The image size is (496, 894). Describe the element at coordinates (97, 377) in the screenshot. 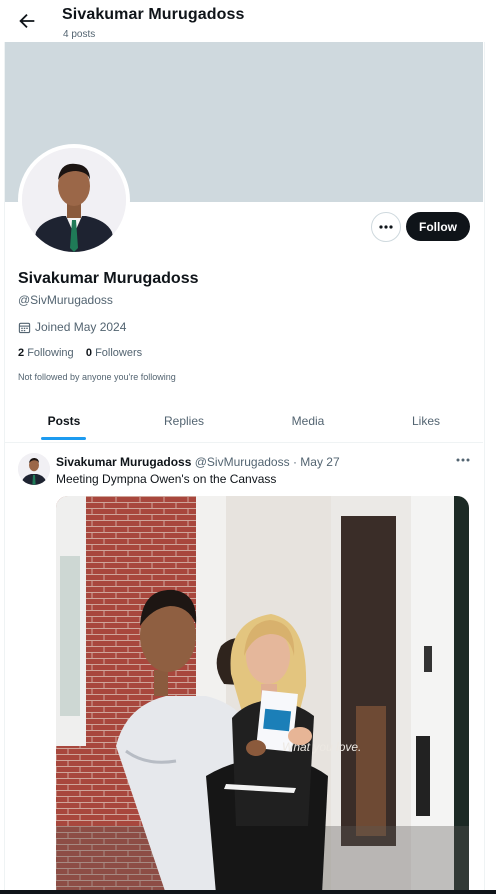

I see `not-followed-note: Not followed by anyone you're following` at that location.